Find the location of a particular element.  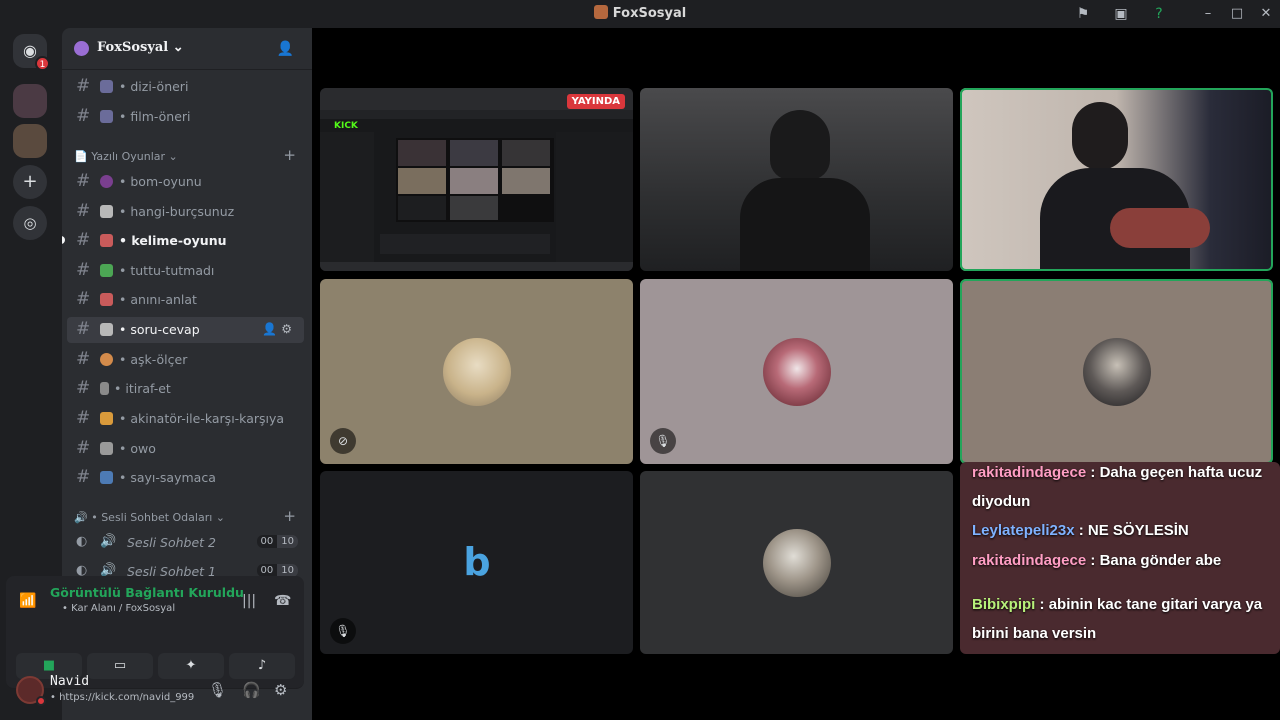

category-label: Yazılı Oyunlar is located at coordinates (128, 156).